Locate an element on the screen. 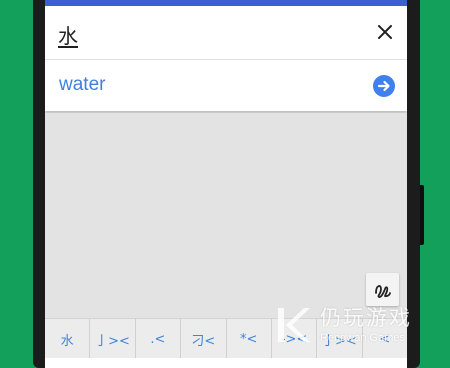 This screenshot has width=450, height=368. translation-result-row: water is located at coordinates (226, 85).